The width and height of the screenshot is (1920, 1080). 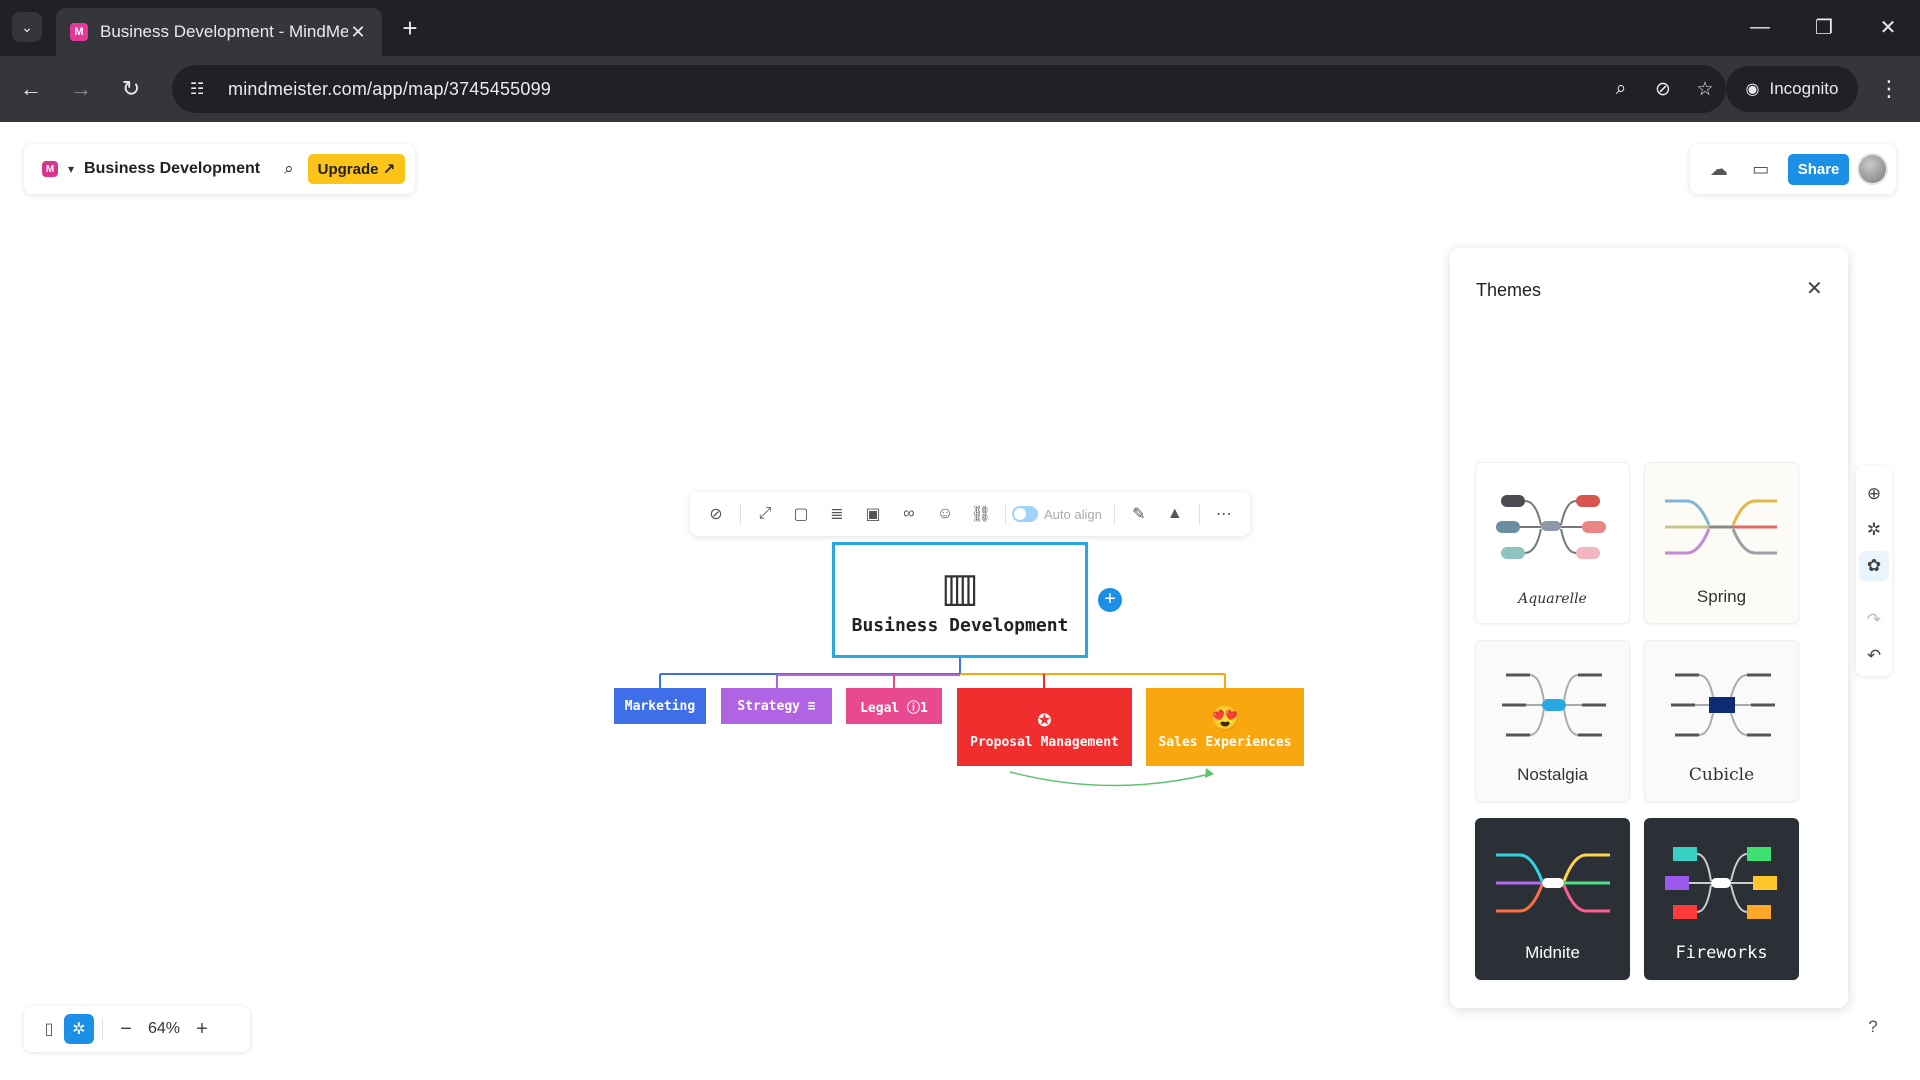 I want to click on theme-card-midnite: Midnite, so click(x=1552, y=899).